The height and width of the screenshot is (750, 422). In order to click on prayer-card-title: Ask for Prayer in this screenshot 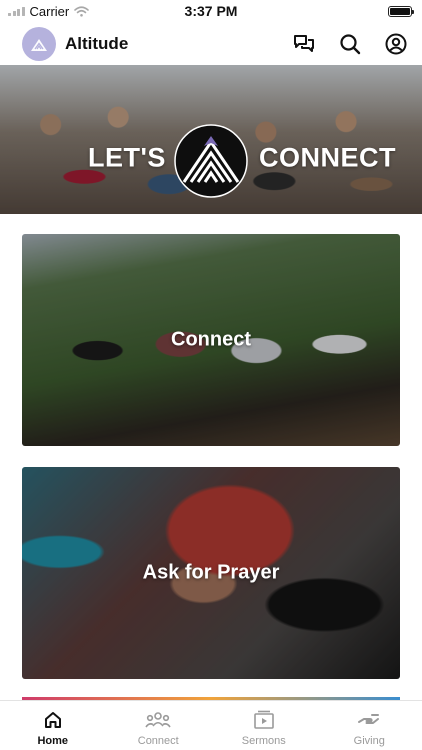, I will do `click(211, 572)`.